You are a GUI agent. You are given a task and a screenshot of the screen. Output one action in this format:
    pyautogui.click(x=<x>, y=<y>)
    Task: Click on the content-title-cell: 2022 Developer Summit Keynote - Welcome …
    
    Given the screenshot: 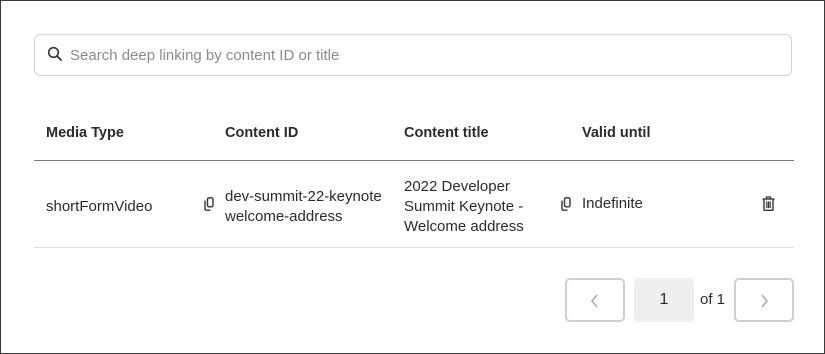 What is the action you would take?
    pyautogui.click(x=464, y=207)
    